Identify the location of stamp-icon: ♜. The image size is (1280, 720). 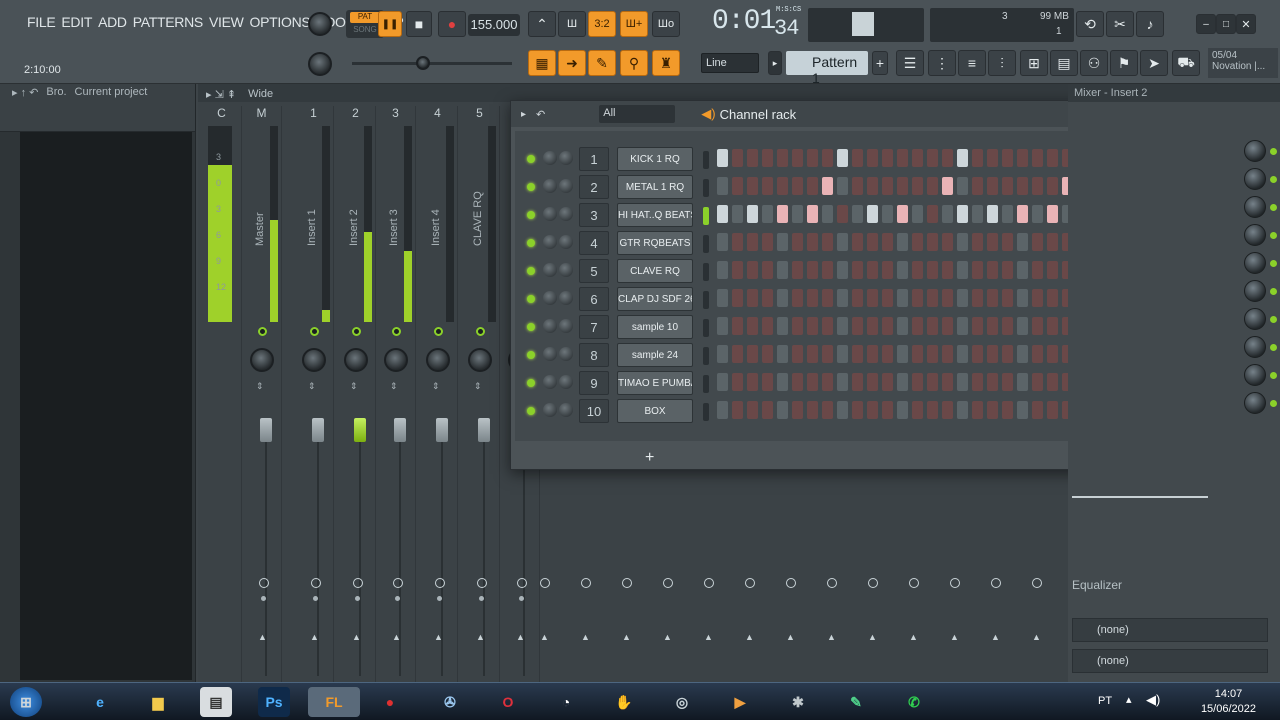
(666, 63).